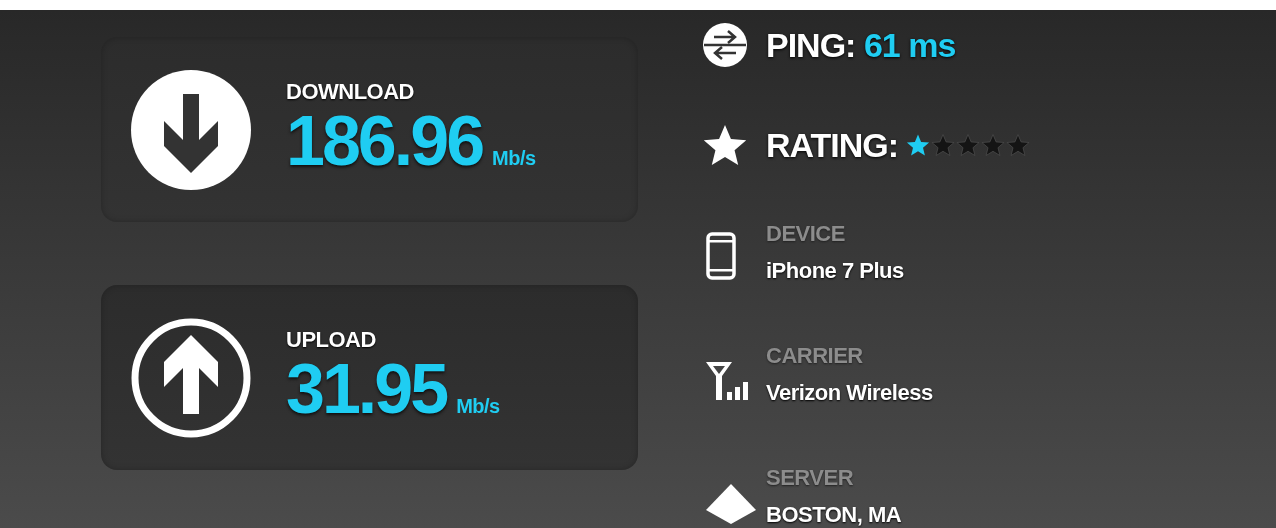 The height and width of the screenshot is (528, 1276). What do you see at coordinates (861, 45) in the screenshot?
I see `ping-result: PING: 61 ms` at bounding box center [861, 45].